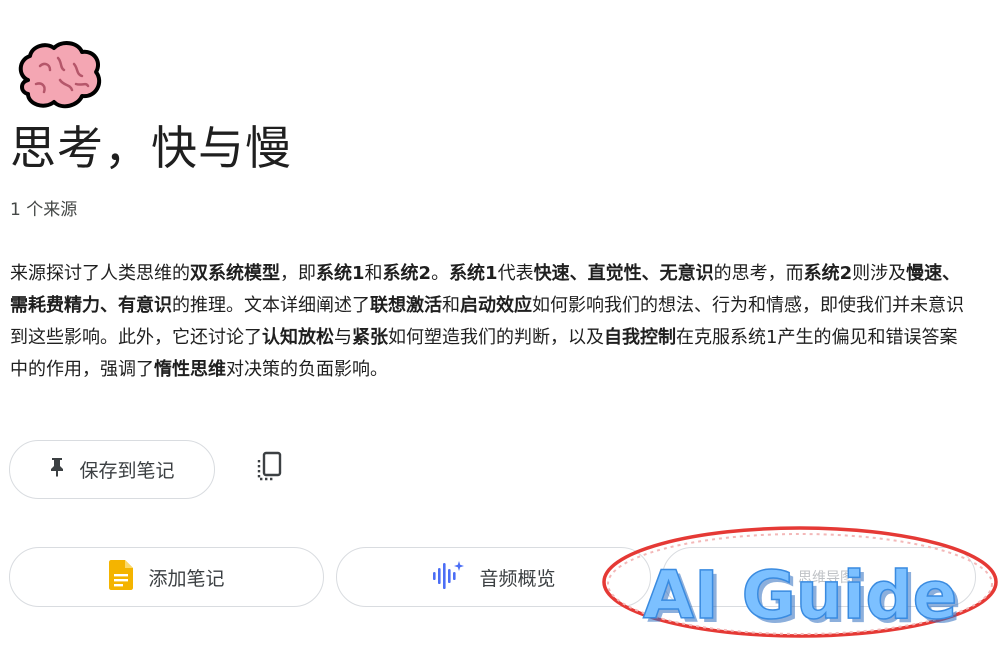 This screenshot has height=664, width=999. I want to click on summary-text: 。, so click(440, 273).